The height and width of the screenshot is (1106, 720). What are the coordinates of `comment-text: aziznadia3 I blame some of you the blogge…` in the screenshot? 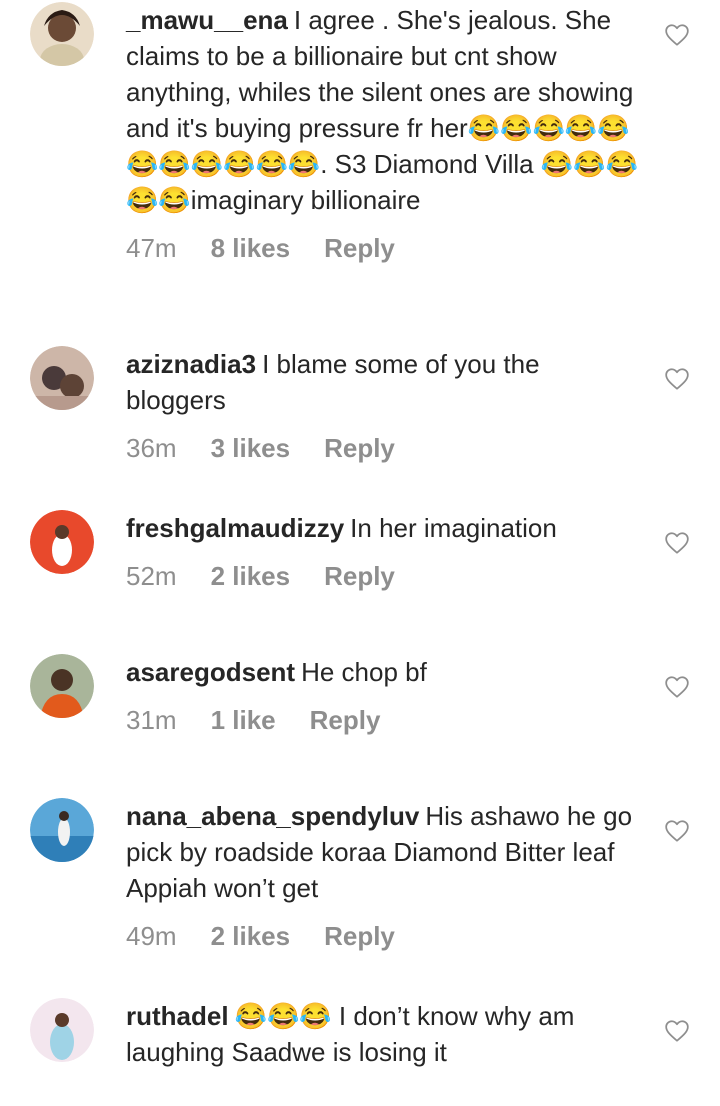 It's located at (386, 382).